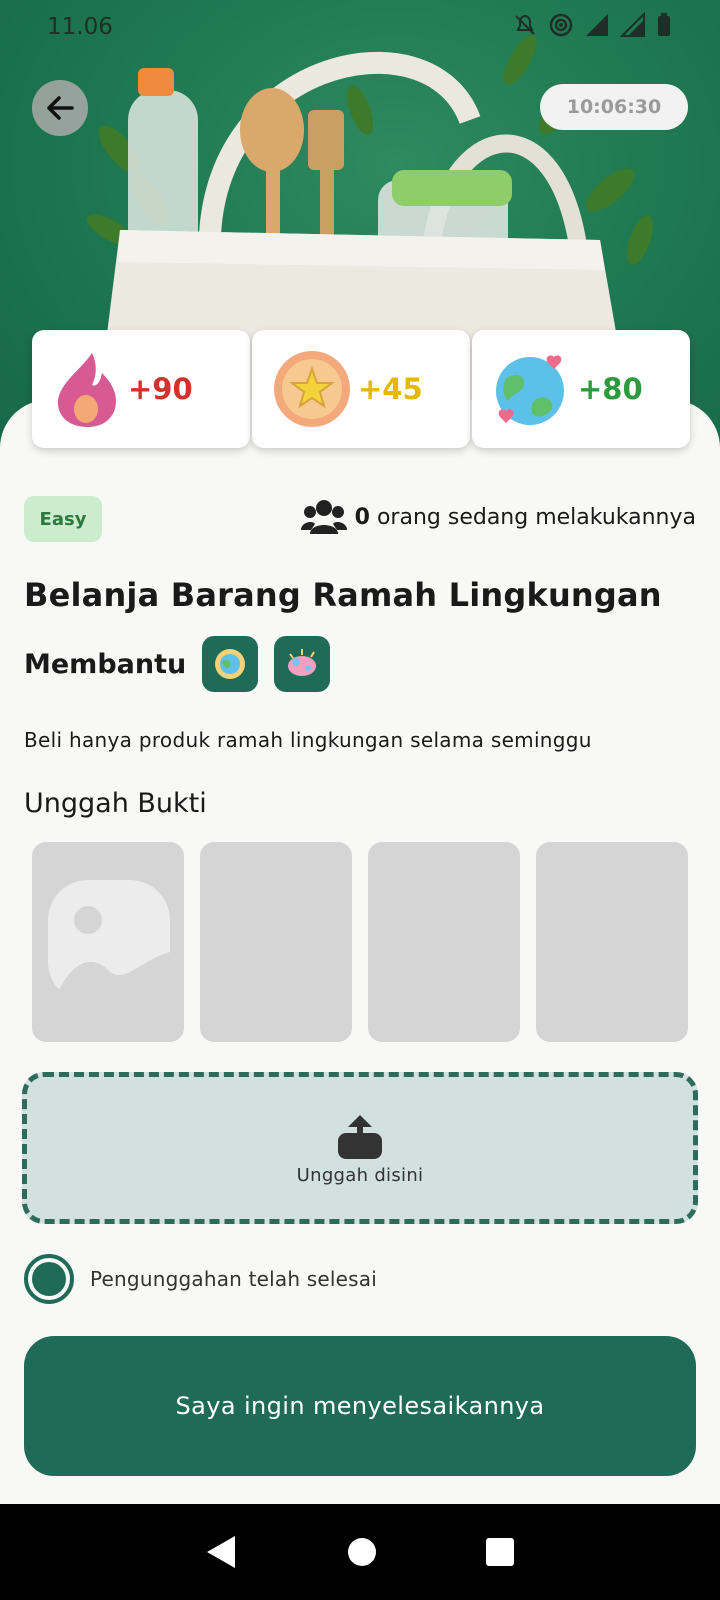  What do you see at coordinates (360, 1137) in the screenshot?
I see `upload-icon` at bounding box center [360, 1137].